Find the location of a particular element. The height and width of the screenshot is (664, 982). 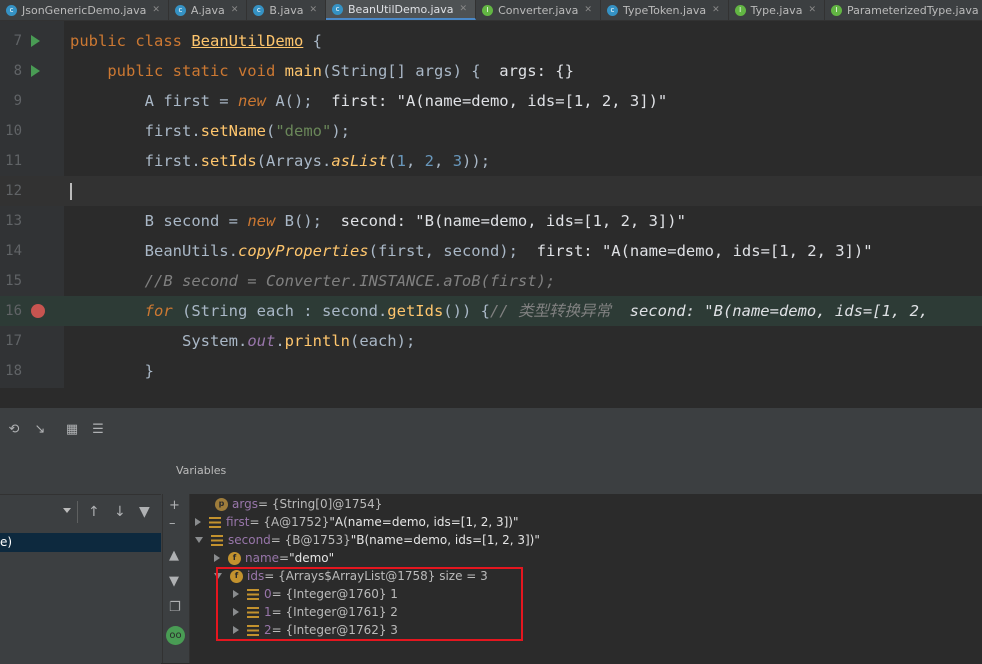

remove-icon: – is located at coordinates (172, 523).